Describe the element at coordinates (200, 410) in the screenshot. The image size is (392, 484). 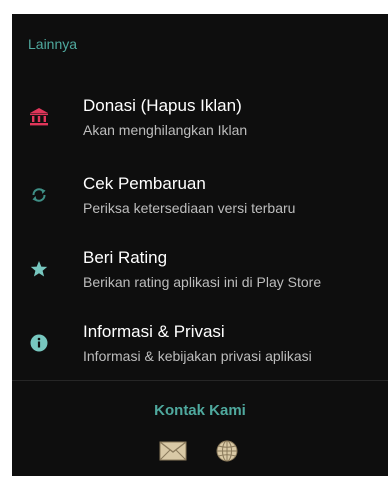
I see `contact-title: Kontak Kami` at that location.